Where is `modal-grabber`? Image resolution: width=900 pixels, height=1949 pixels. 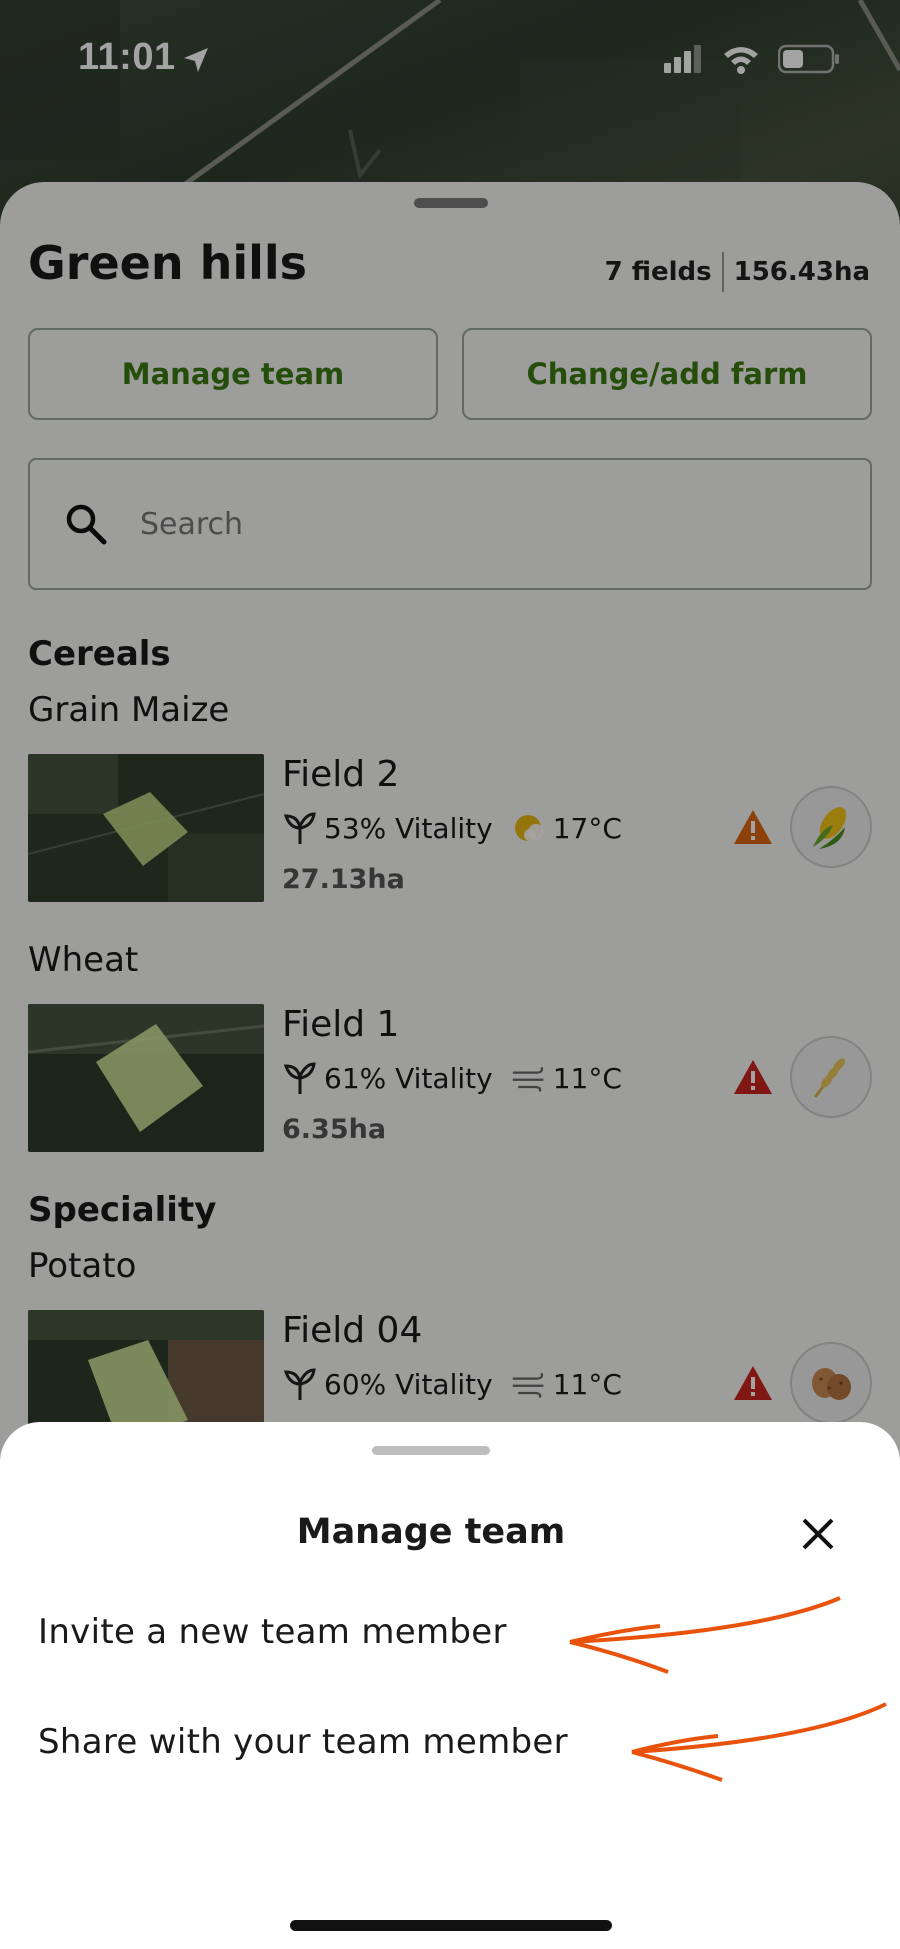 modal-grabber is located at coordinates (431, 1450).